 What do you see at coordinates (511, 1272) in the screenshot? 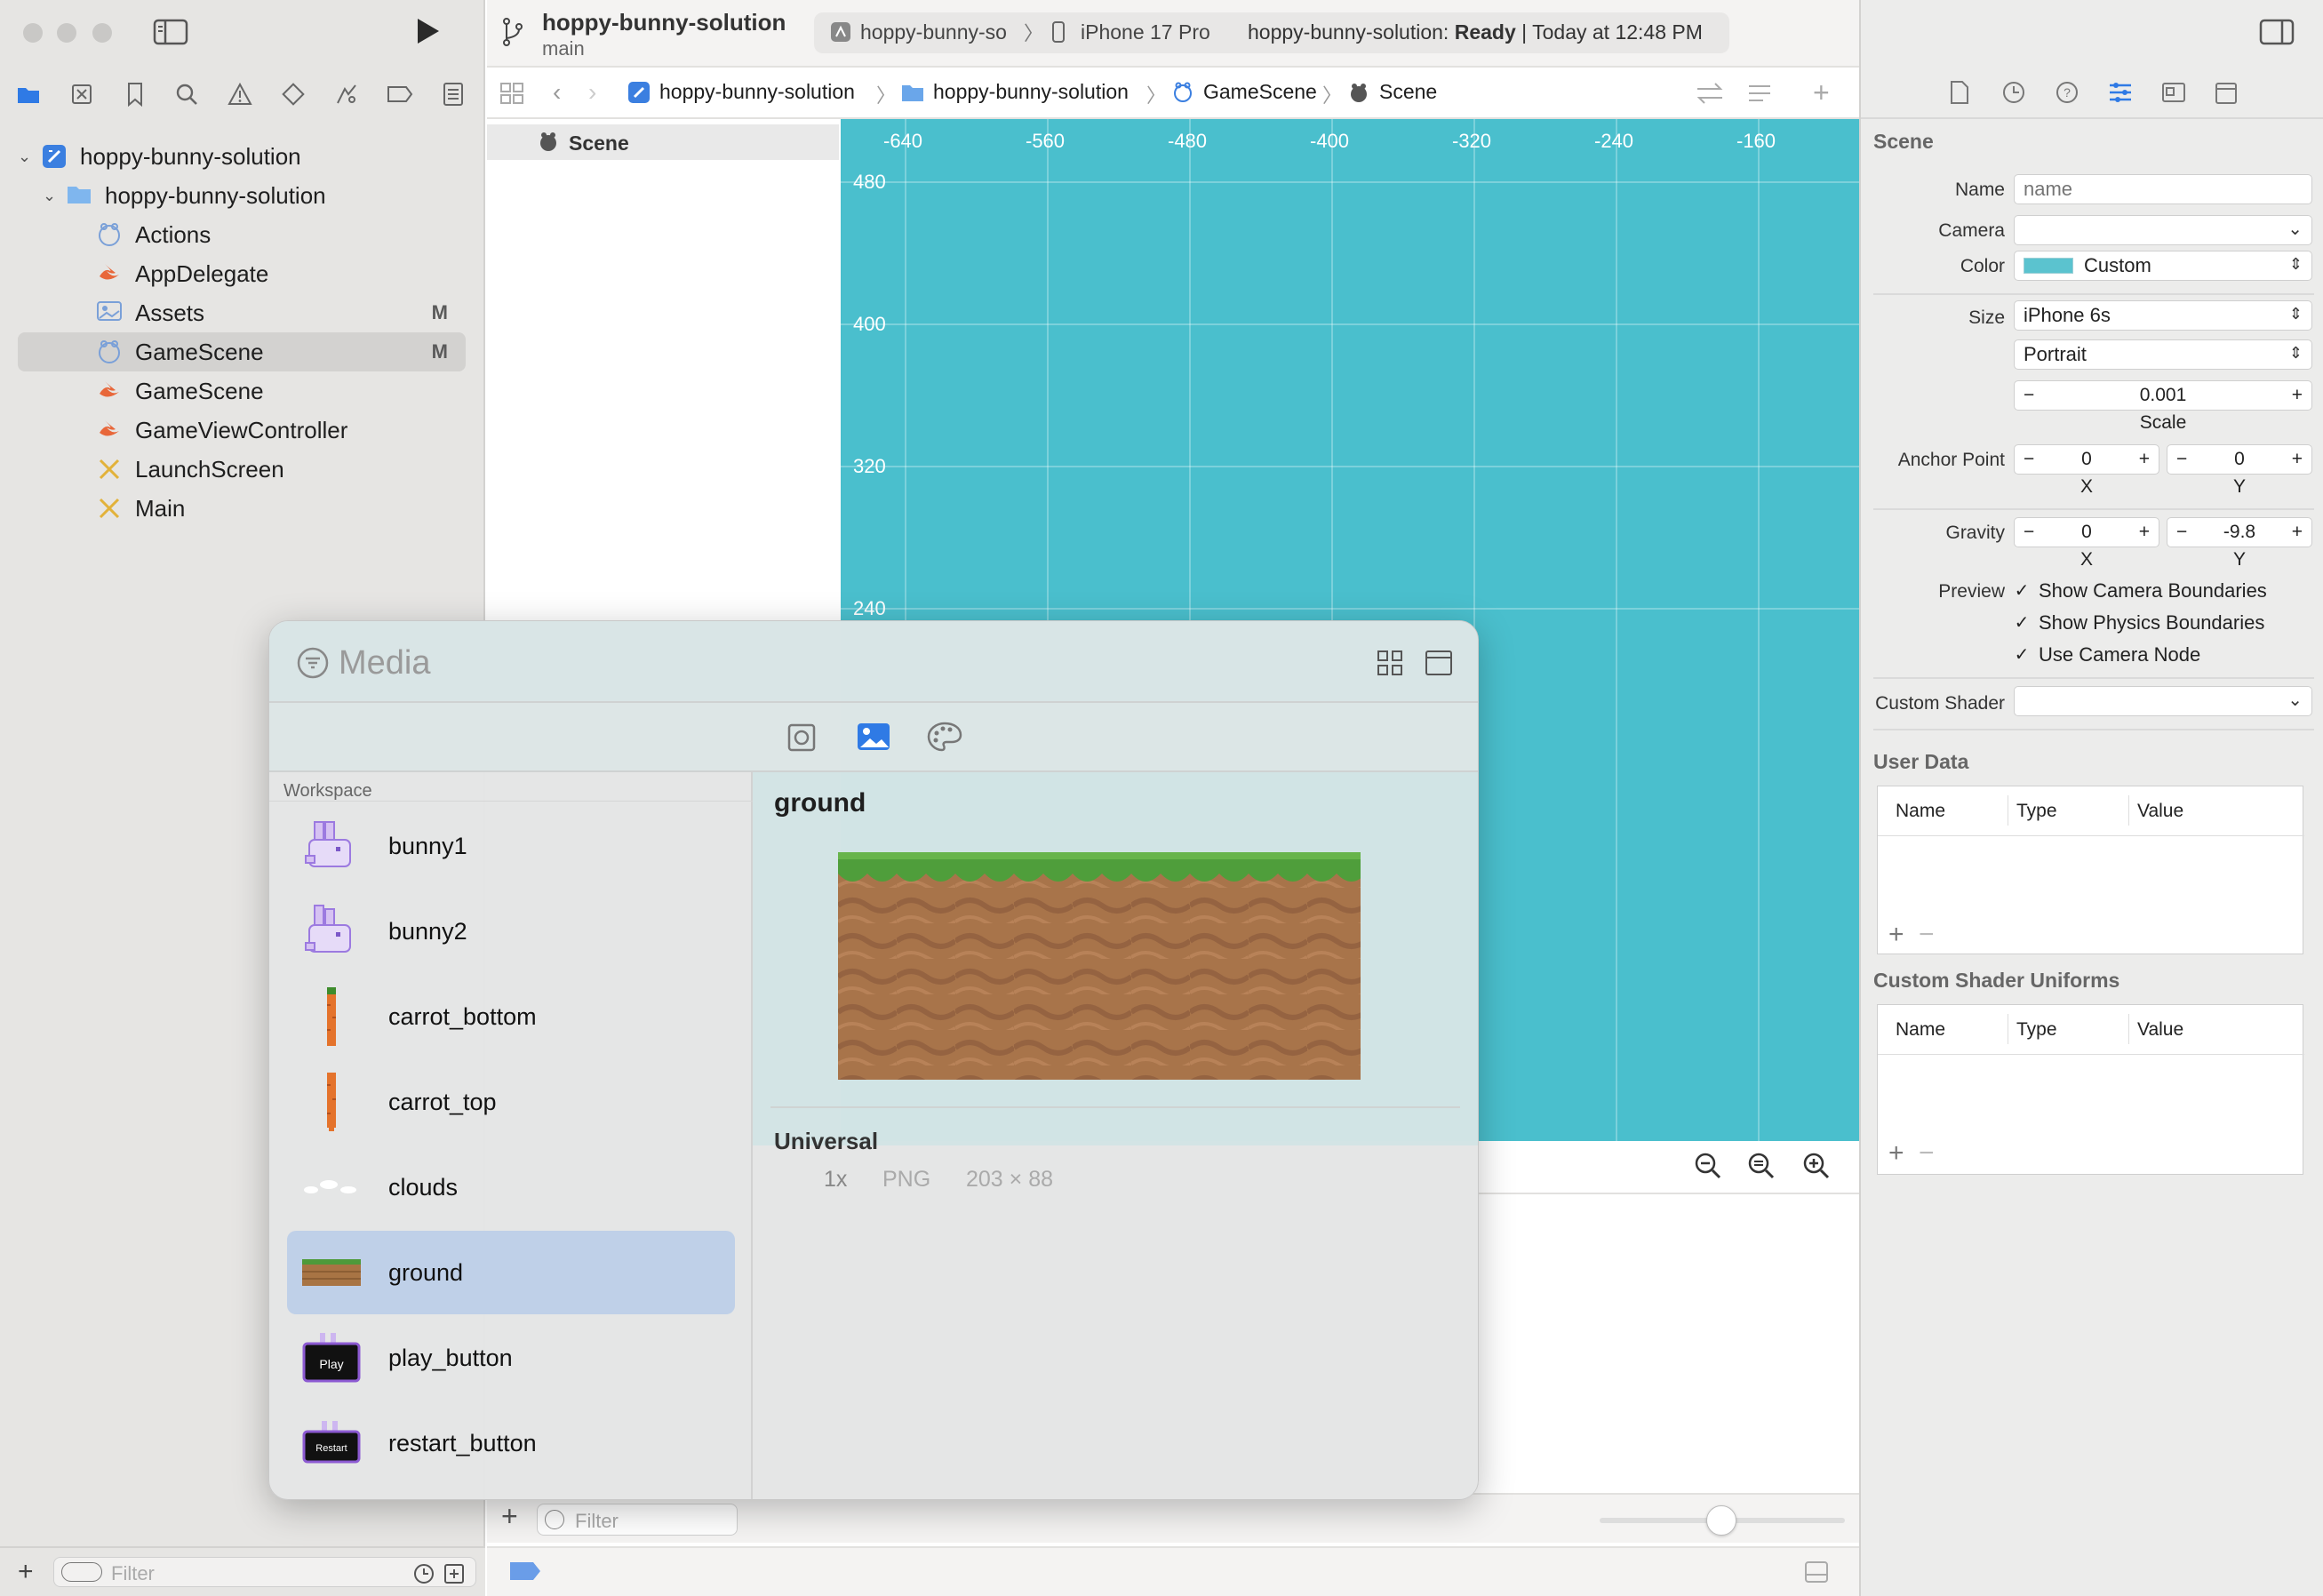
I see `media-item-ground: ground` at bounding box center [511, 1272].